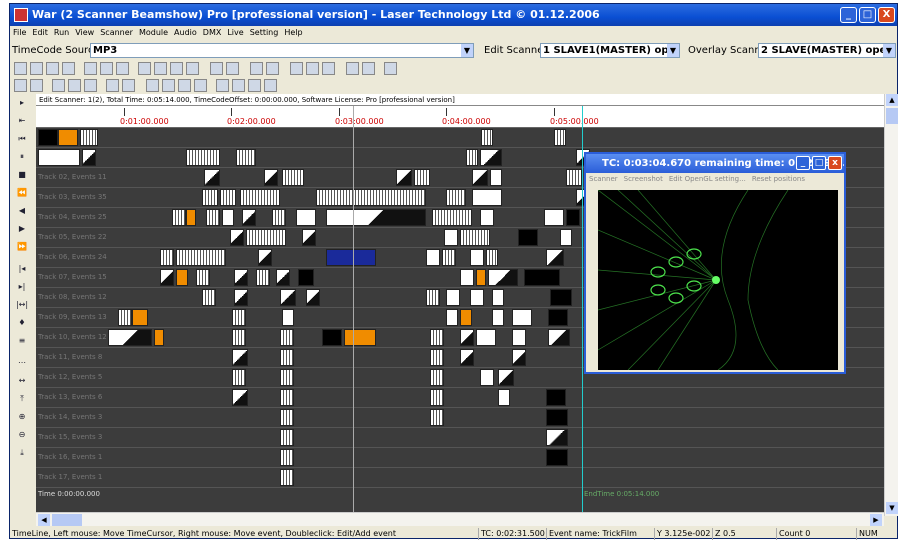 The image size is (899, 542). What do you see at coordinates (22, 436) in the screenshot?
I see `zoom-out-icon: ⊖` at bounding box center [22, 436].